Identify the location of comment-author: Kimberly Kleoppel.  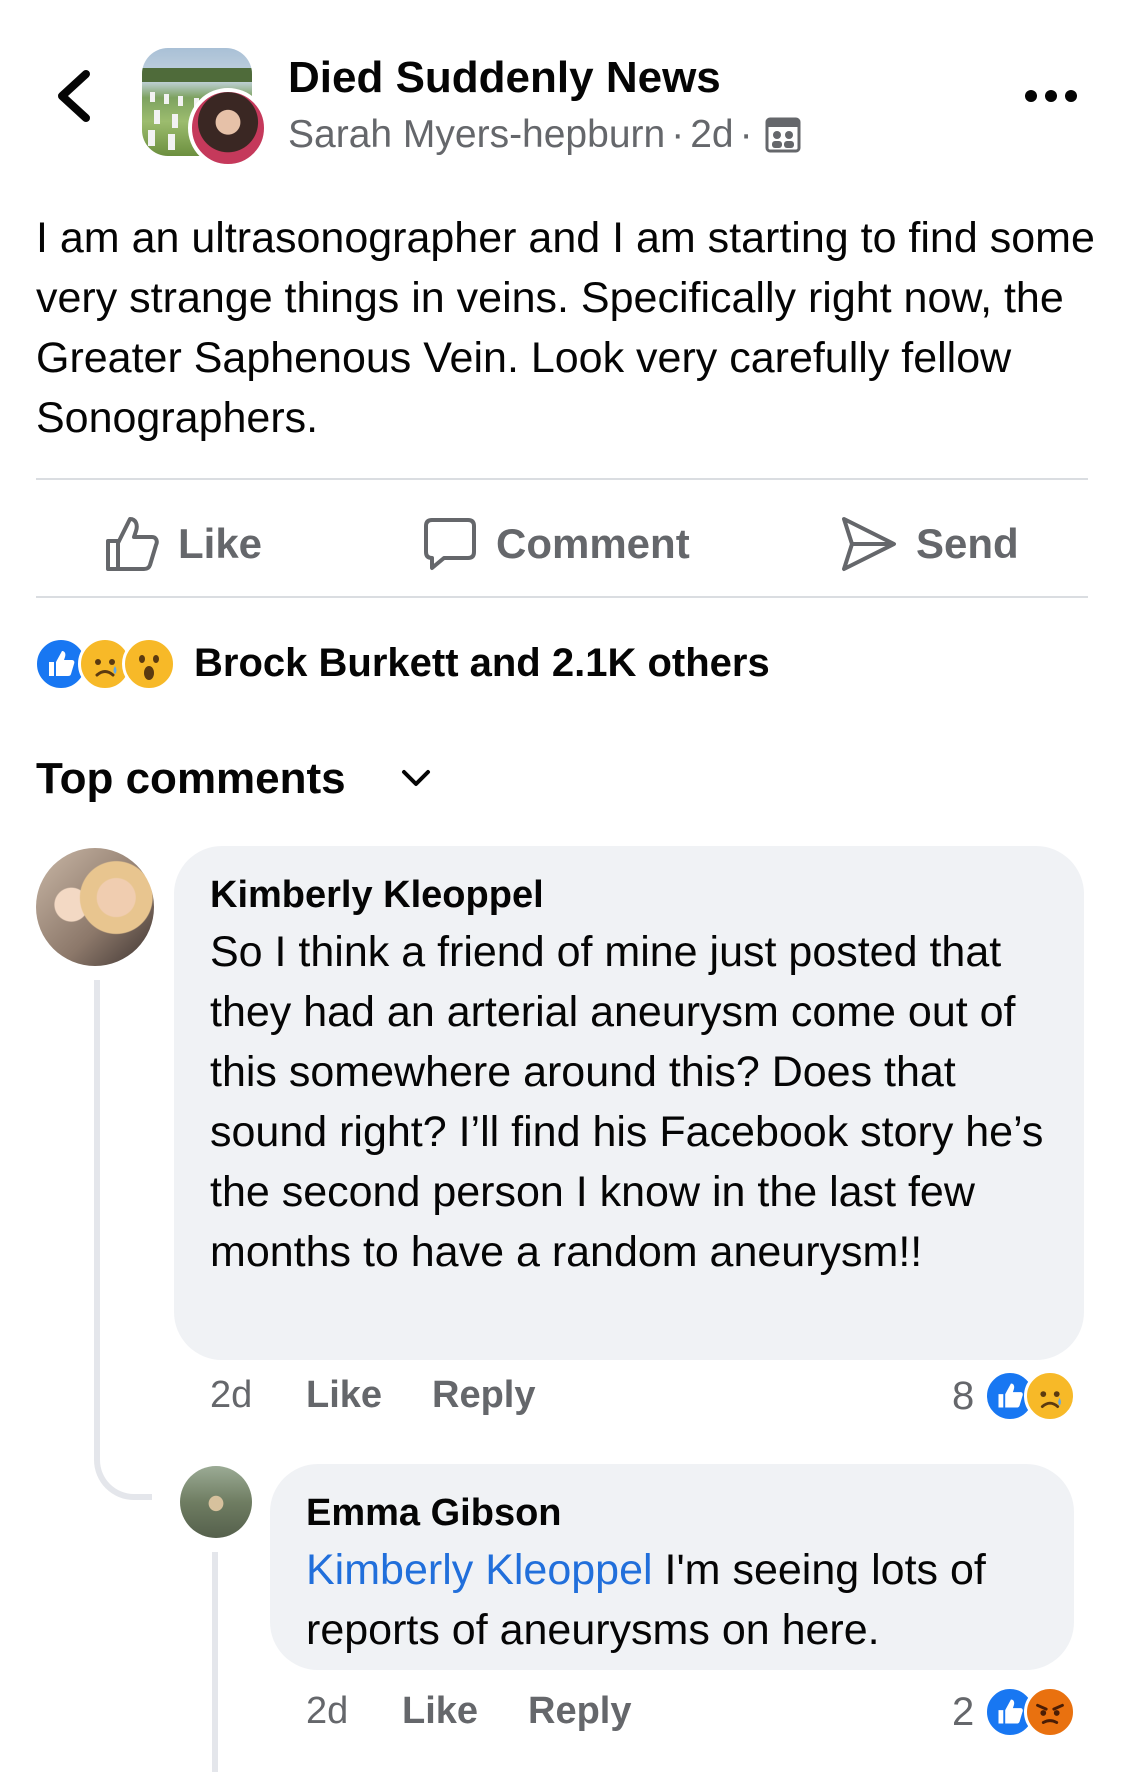
(629, 895).